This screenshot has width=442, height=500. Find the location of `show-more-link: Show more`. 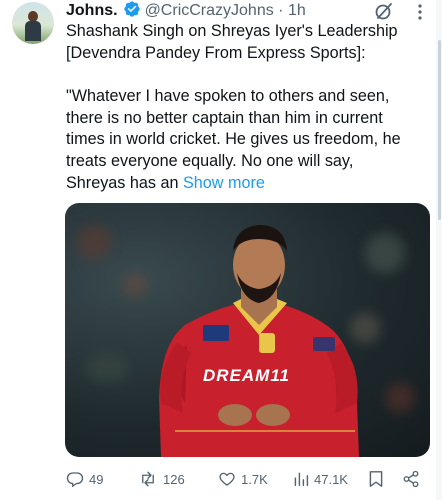

show-more-link: Show more is located at coordinates (224, 183).